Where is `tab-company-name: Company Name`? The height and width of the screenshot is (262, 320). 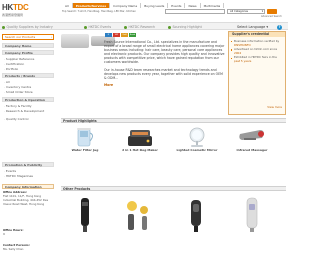 tab-company-name: Company Name is located at coordinates (126, 5).